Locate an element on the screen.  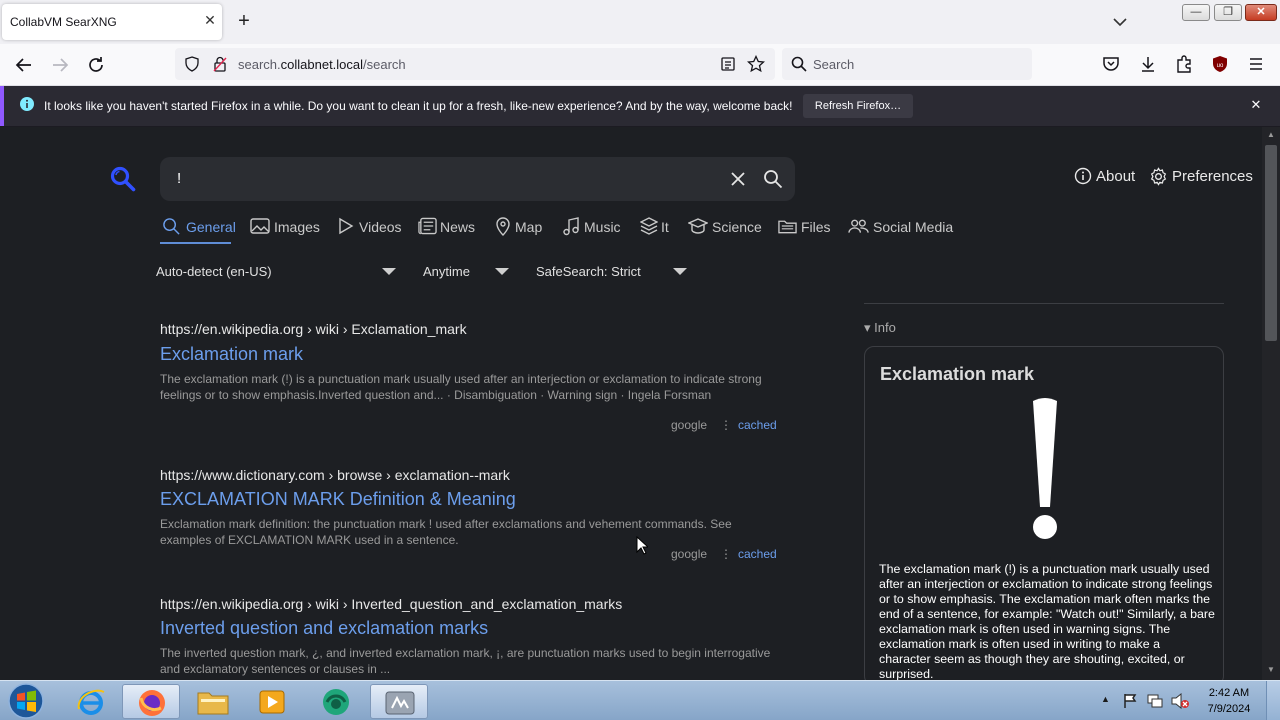
reload-button is located at coordinates (97, 65).